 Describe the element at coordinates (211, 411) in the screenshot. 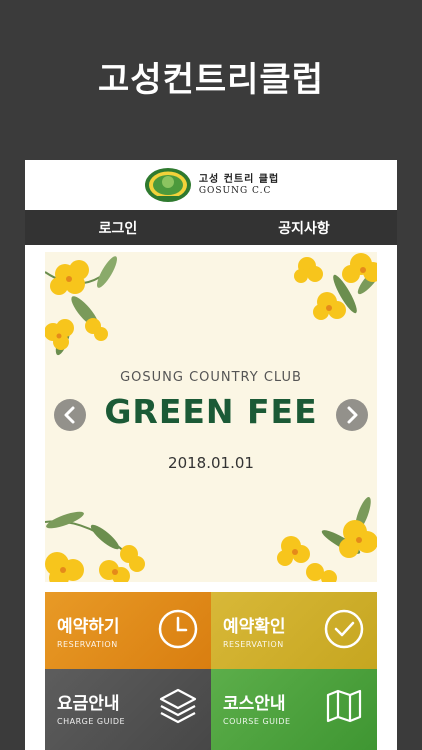

I see `banner-title: GREEN FEE` at that location.